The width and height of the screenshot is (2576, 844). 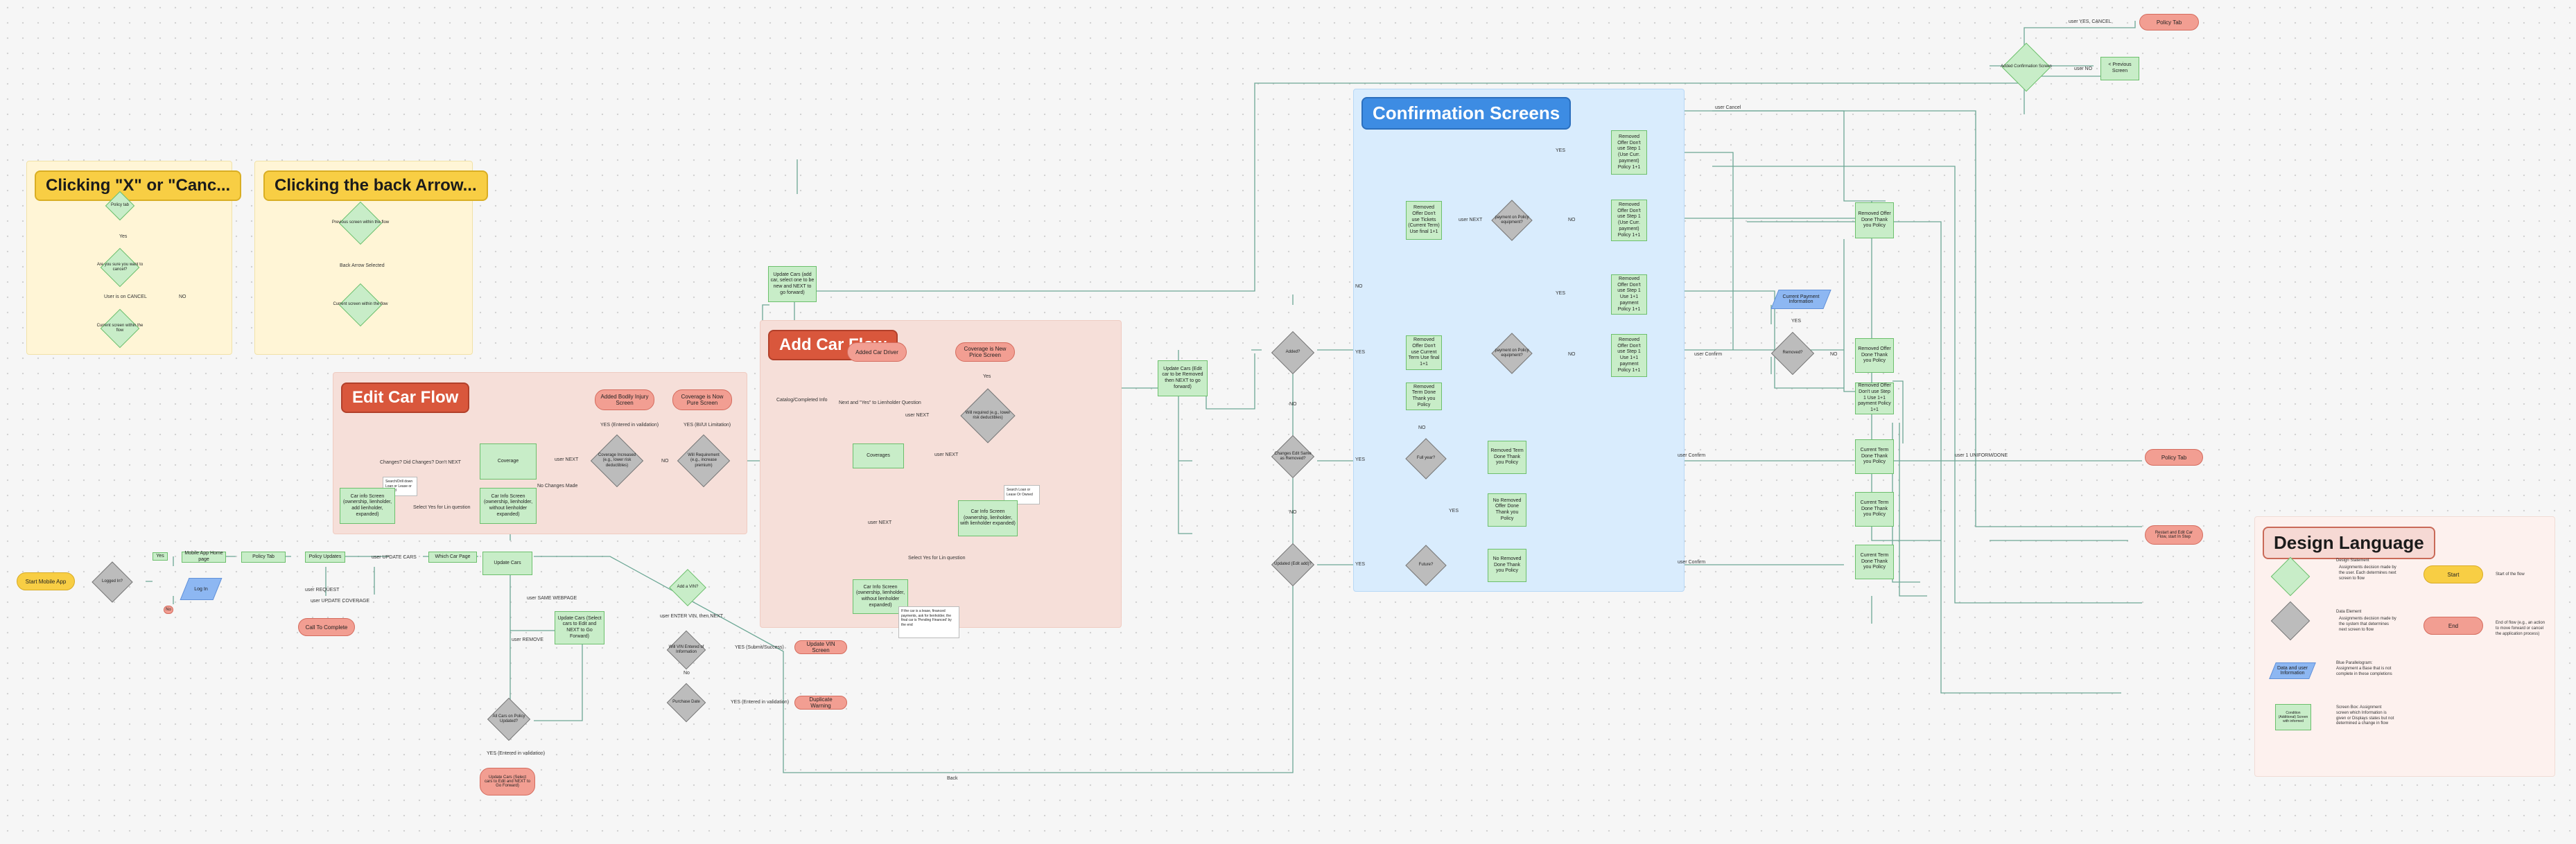 What do you see at coordinates (125, 296) in the screenshot?
I see `cancel-yes-cancel-label: User is on CANCEL` at bounding box center [125, 296].